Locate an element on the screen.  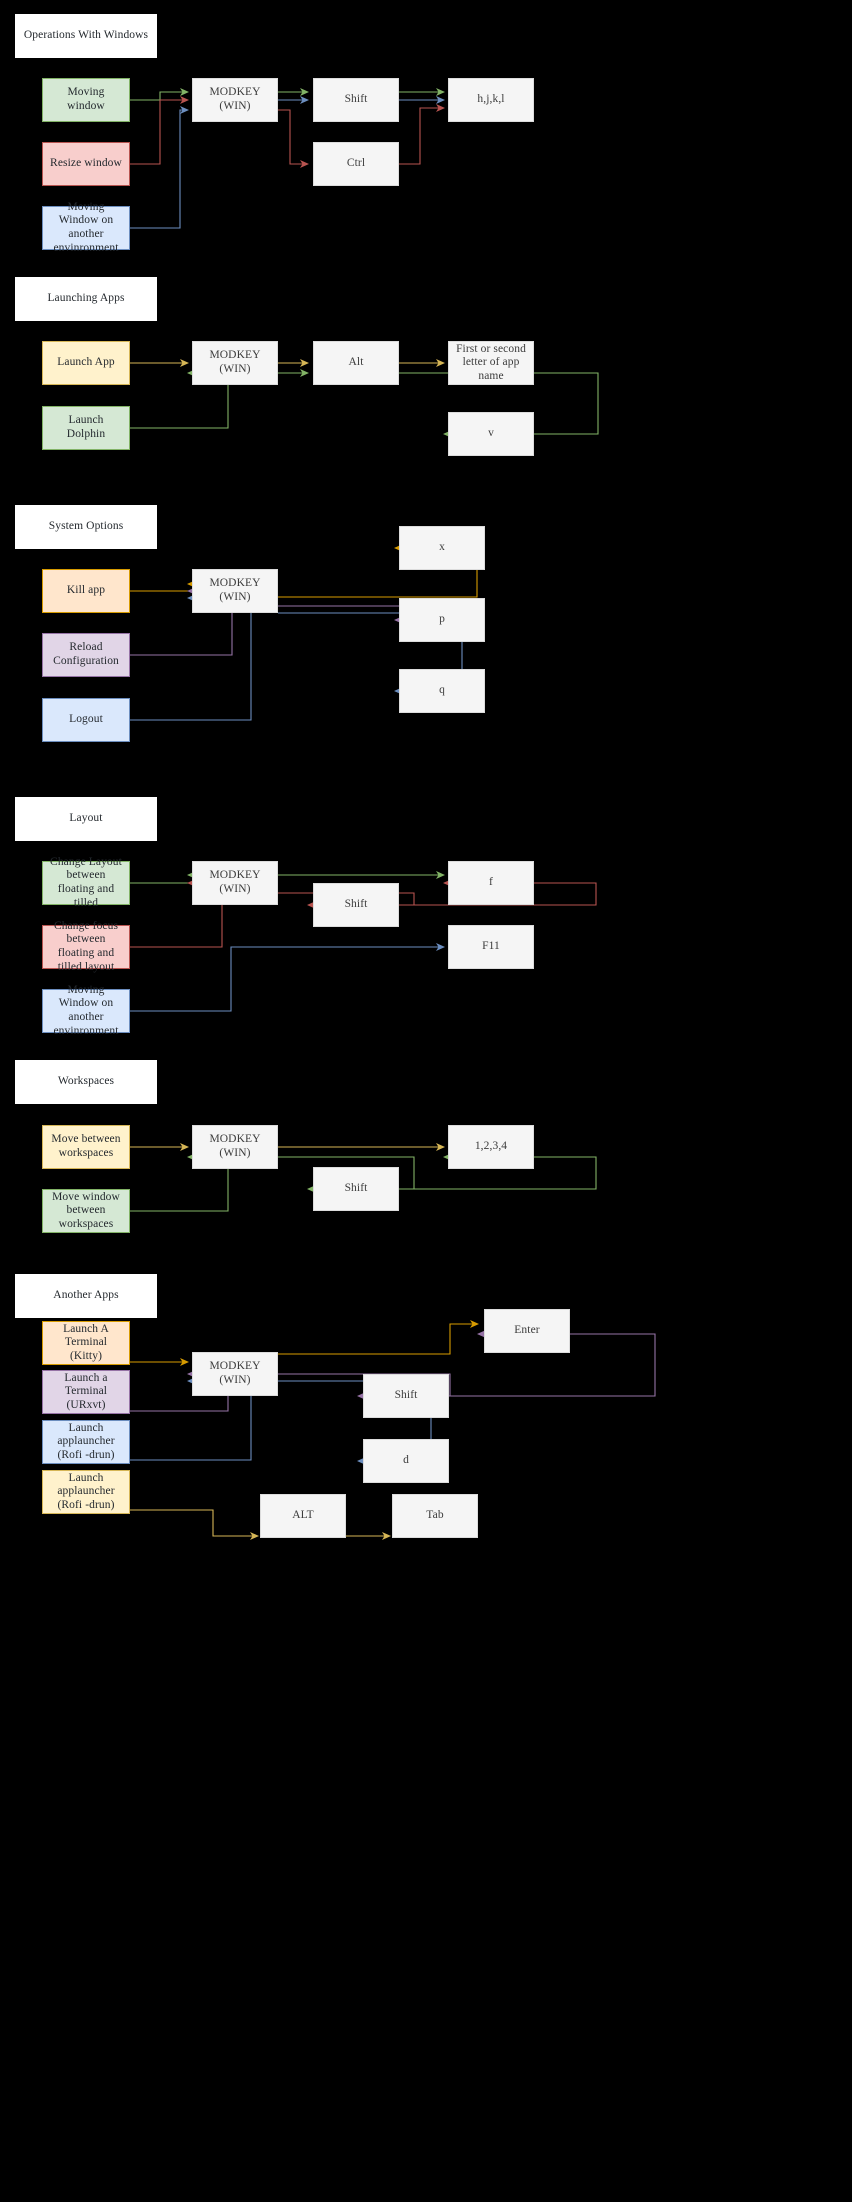
output-label: Tab is located at coordinates (435, 1515).